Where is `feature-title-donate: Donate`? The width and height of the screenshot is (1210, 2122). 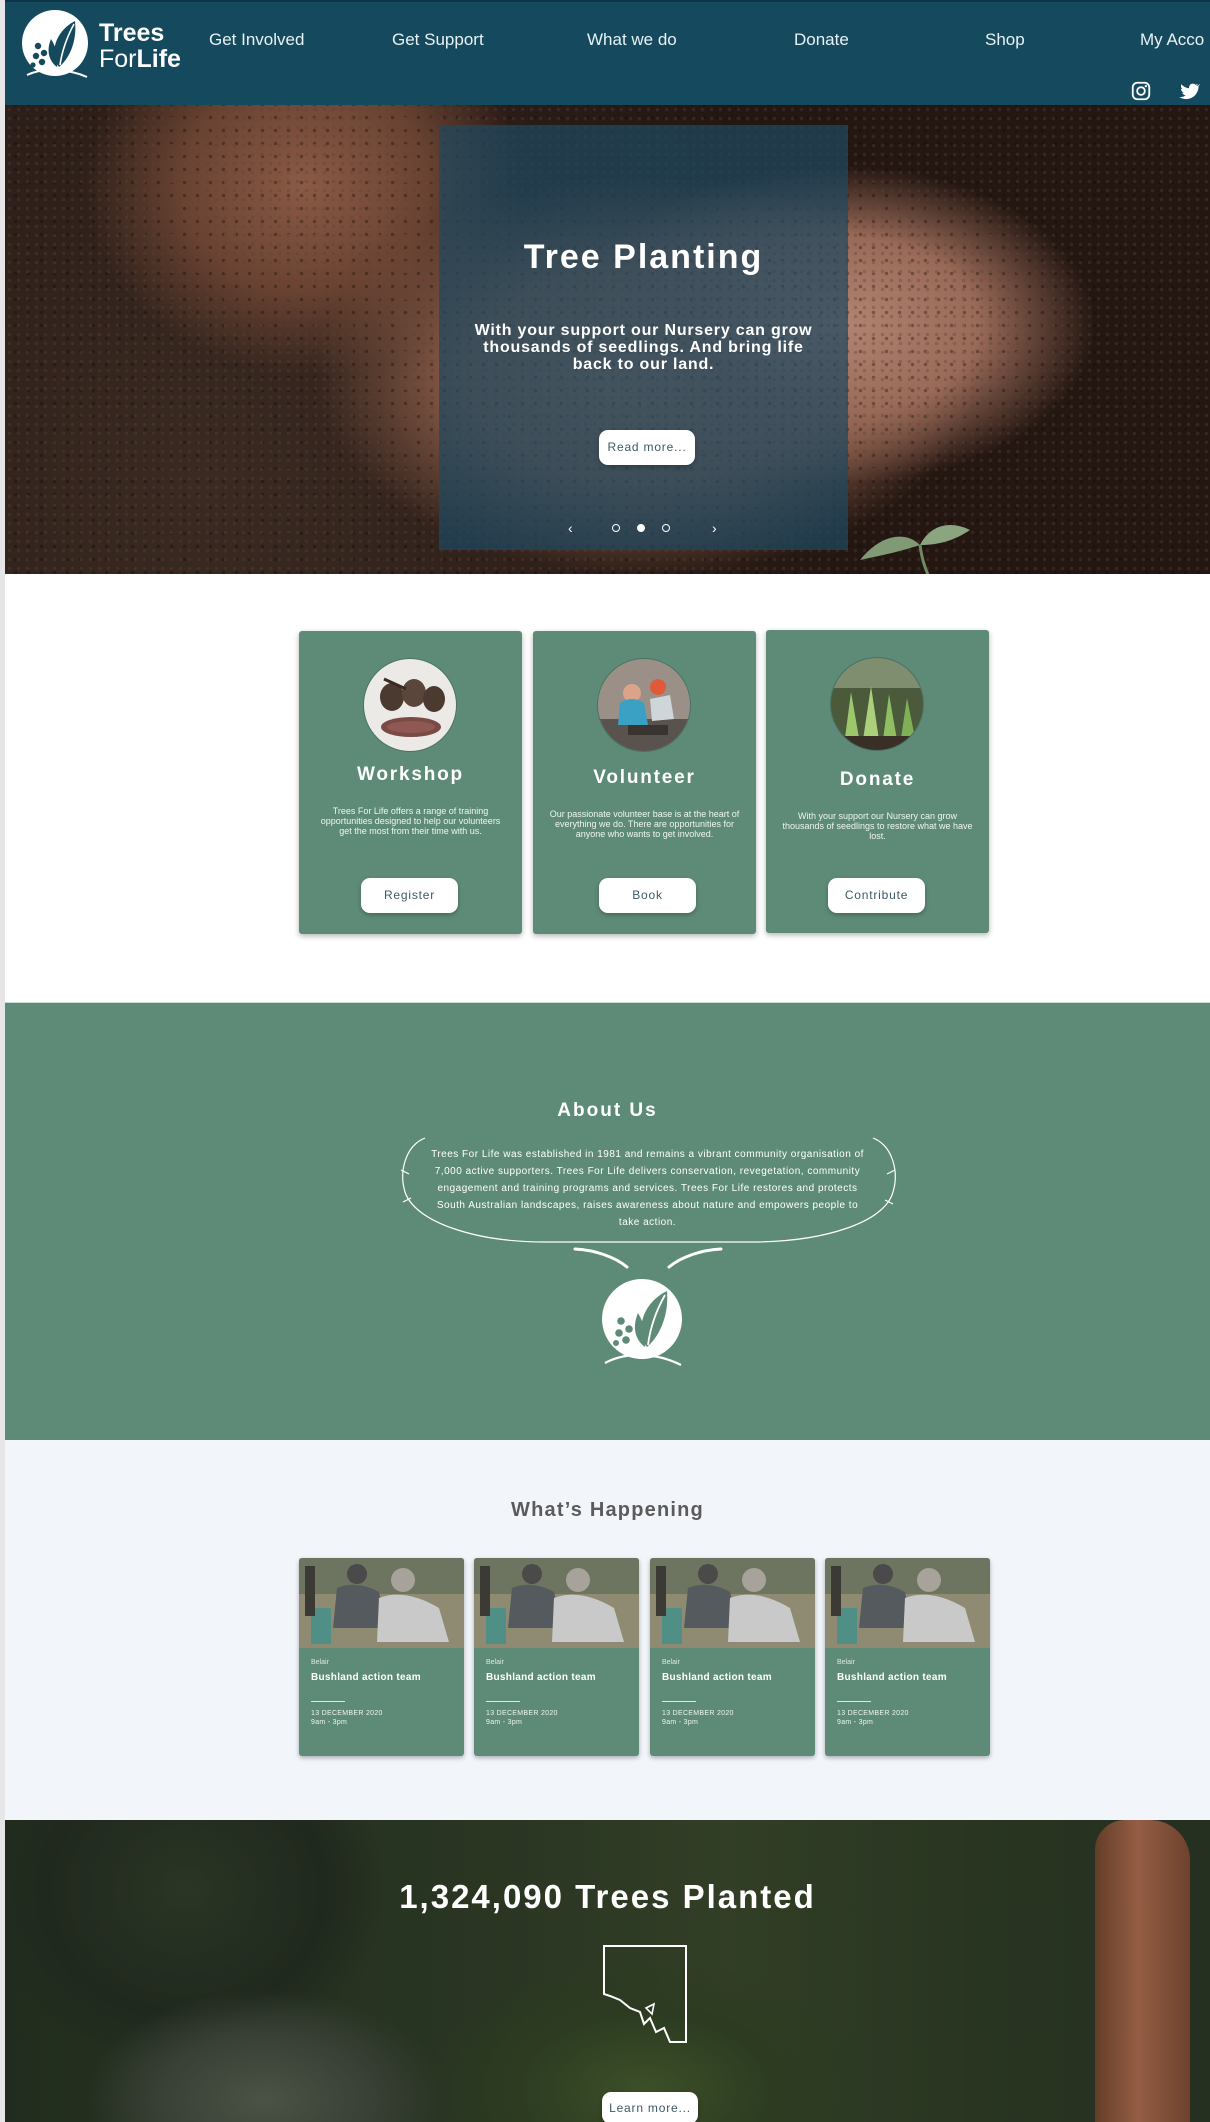 feature-title-donate: Donate is located at coordinates (877, 779).